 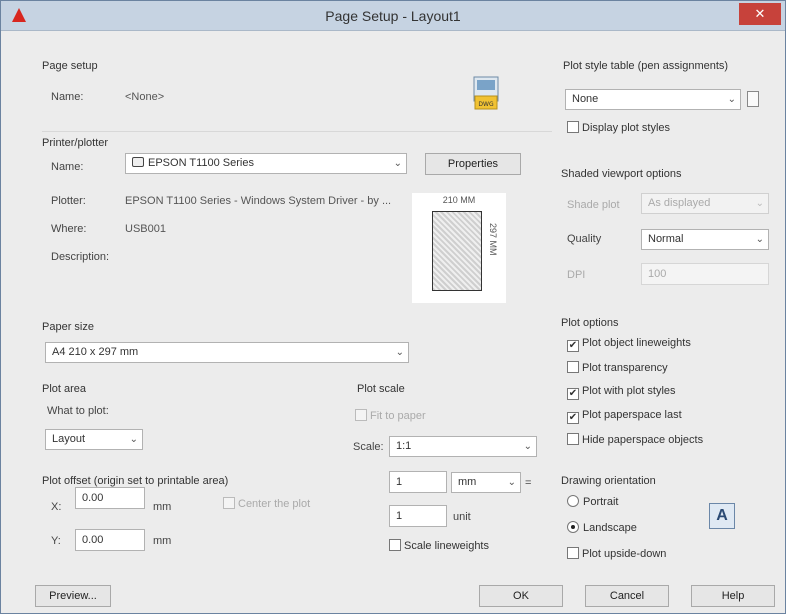 What do you see at coordinates (486, 482) in the screenshot?
I see `scale-units-select: mm ⌄` at bounding box center [486, 482].